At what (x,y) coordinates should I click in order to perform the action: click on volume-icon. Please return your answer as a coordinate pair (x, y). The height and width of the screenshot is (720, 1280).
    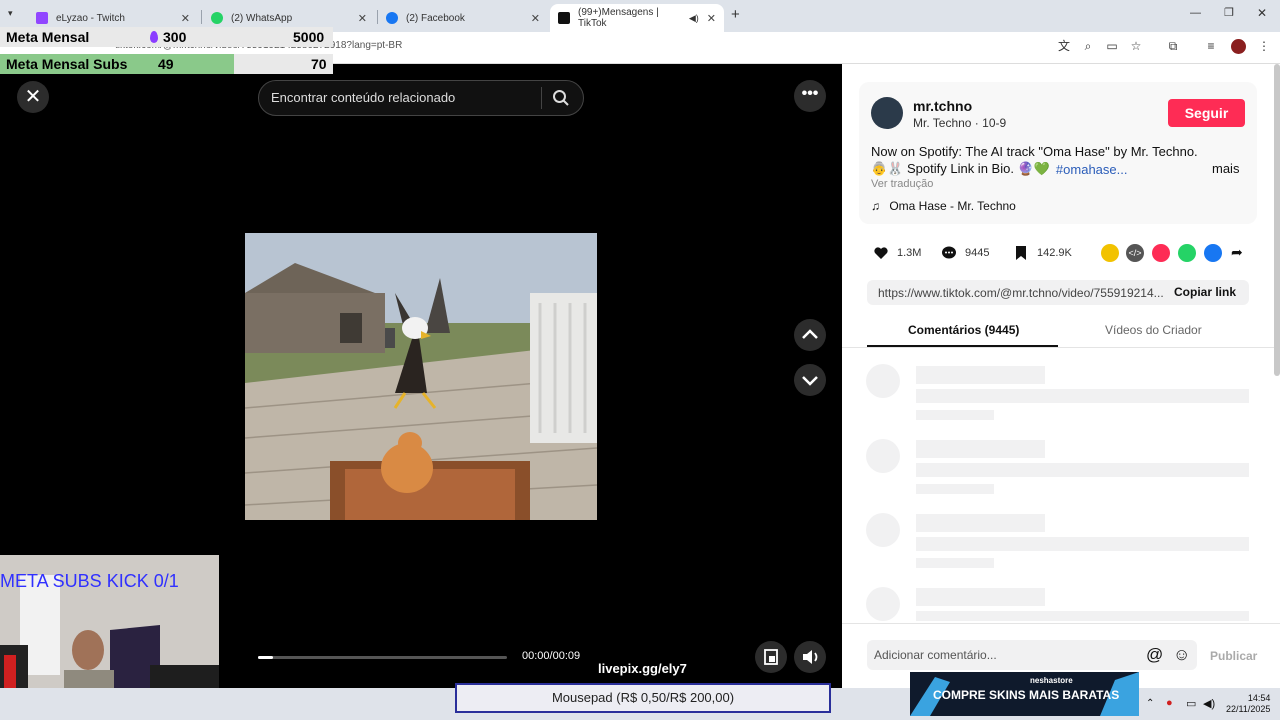
    Looking at the image, I should click on (810, 657).